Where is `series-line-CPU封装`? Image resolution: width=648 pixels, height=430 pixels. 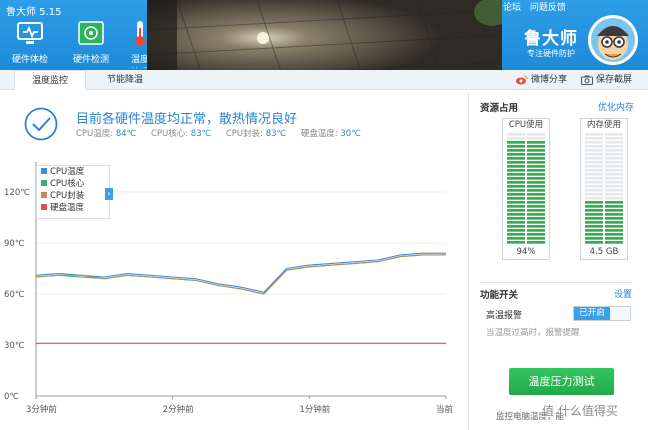
series-line-CPU封装 is located at coordinates (240, 274).